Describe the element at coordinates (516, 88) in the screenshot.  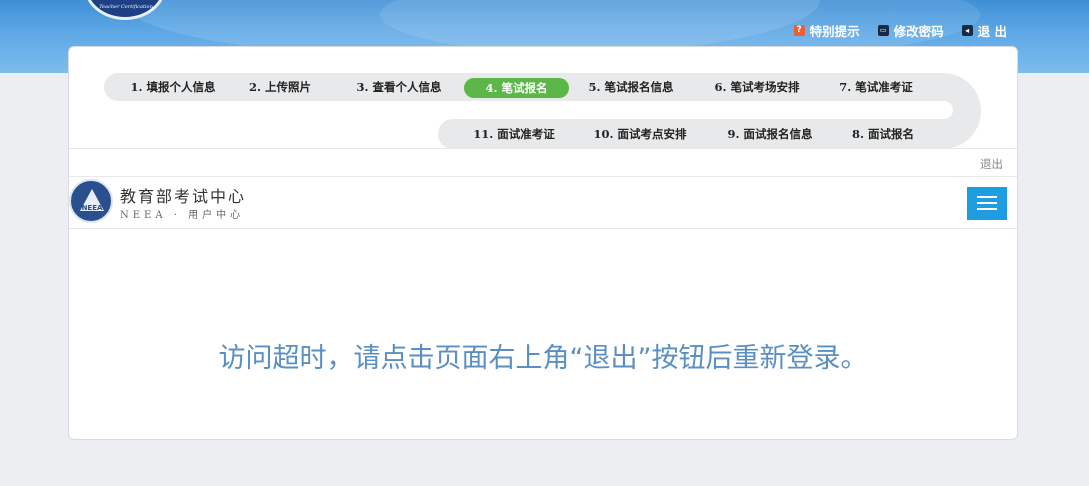
I see `step-4-active: 4. 笔试报名` at that location.